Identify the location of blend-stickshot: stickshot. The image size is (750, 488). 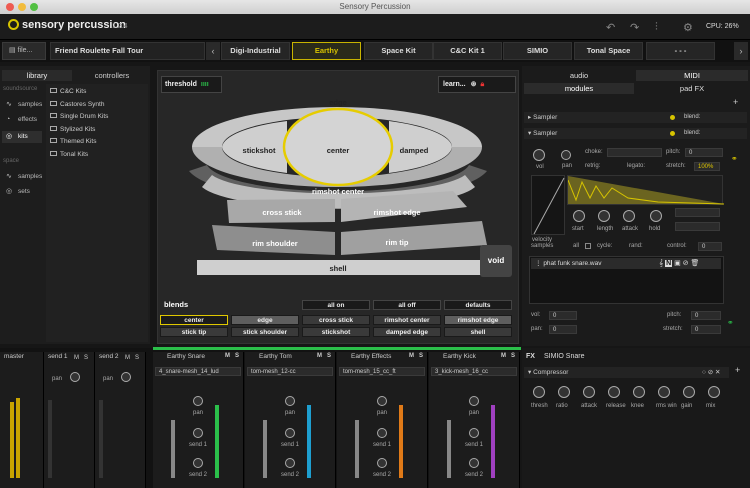
(336, 332).